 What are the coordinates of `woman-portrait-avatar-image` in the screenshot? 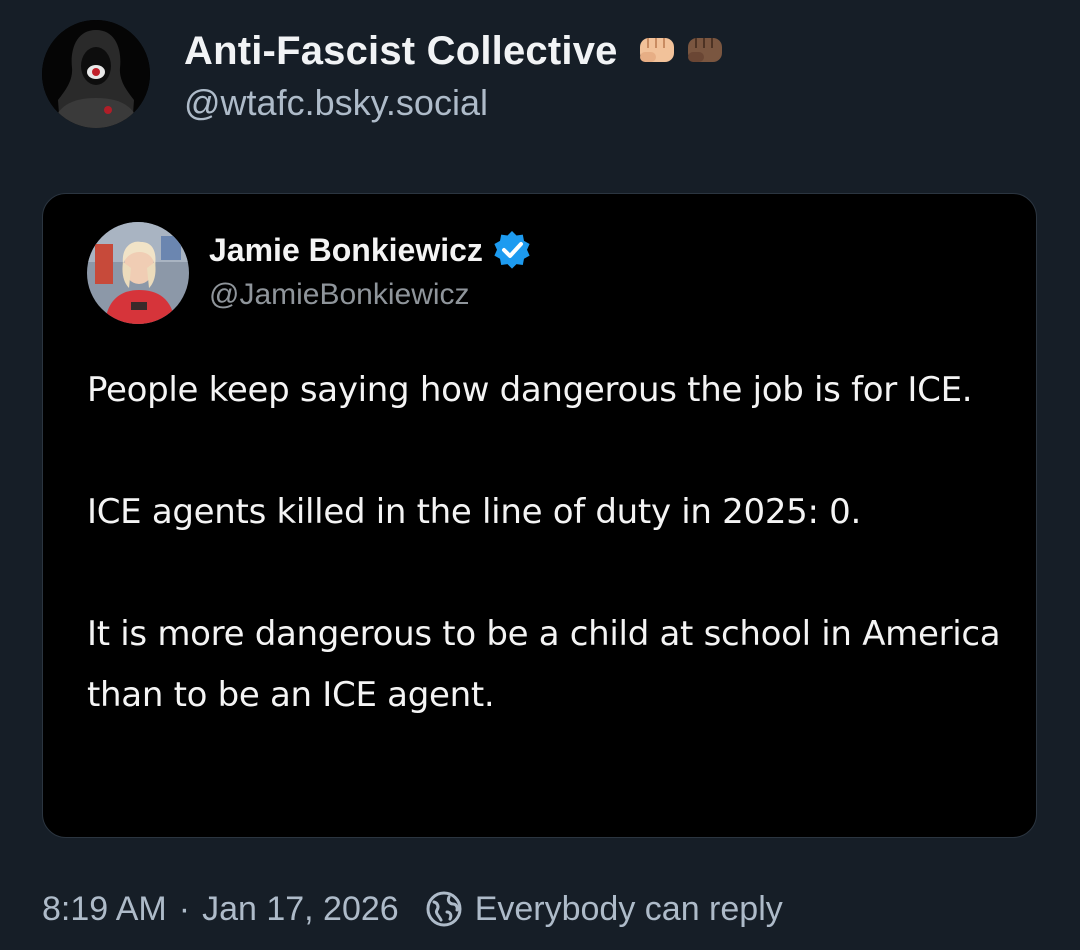 It's located at (138, 273).